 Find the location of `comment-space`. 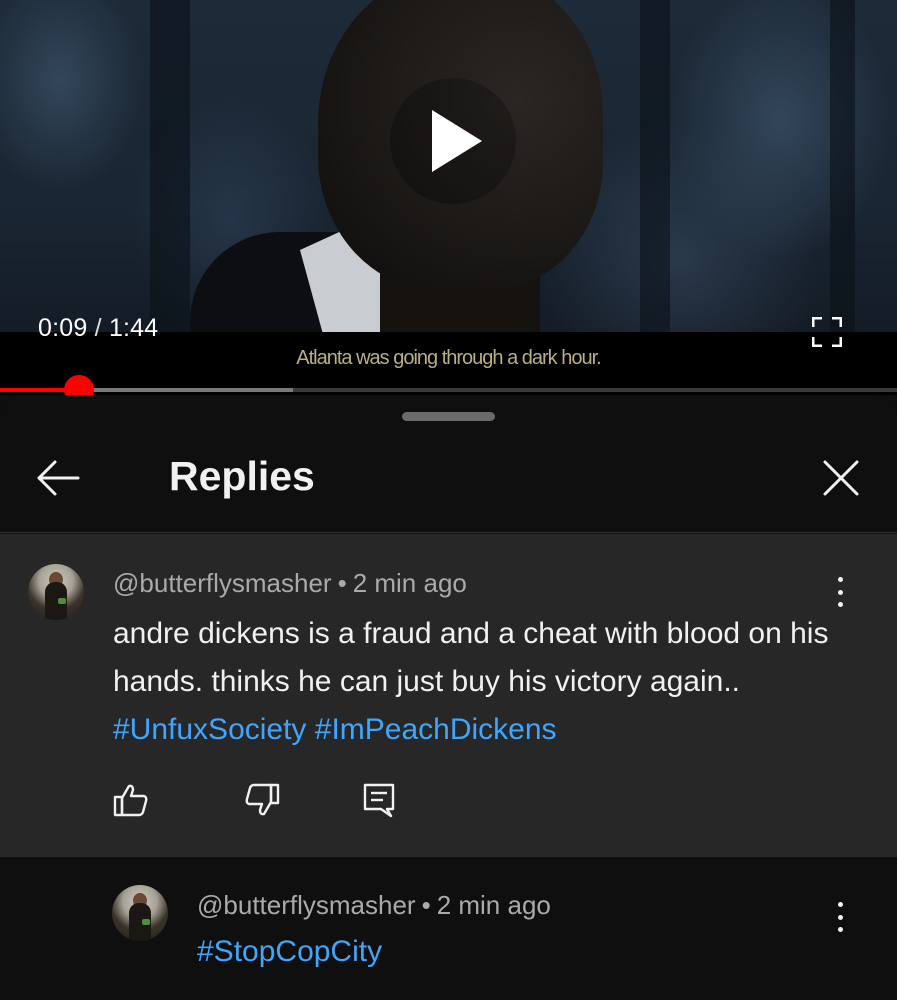

comment-space is located at coordinates (310, 729).